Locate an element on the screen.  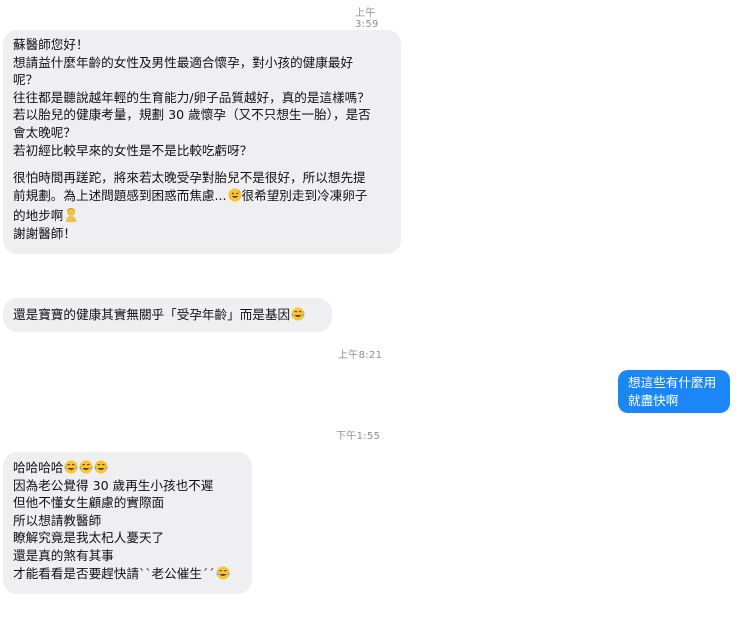
message-fragment: 還是寶寶的健康其實無關乎「受孕年齡」而是基因 is located at coordinates (152, 314).